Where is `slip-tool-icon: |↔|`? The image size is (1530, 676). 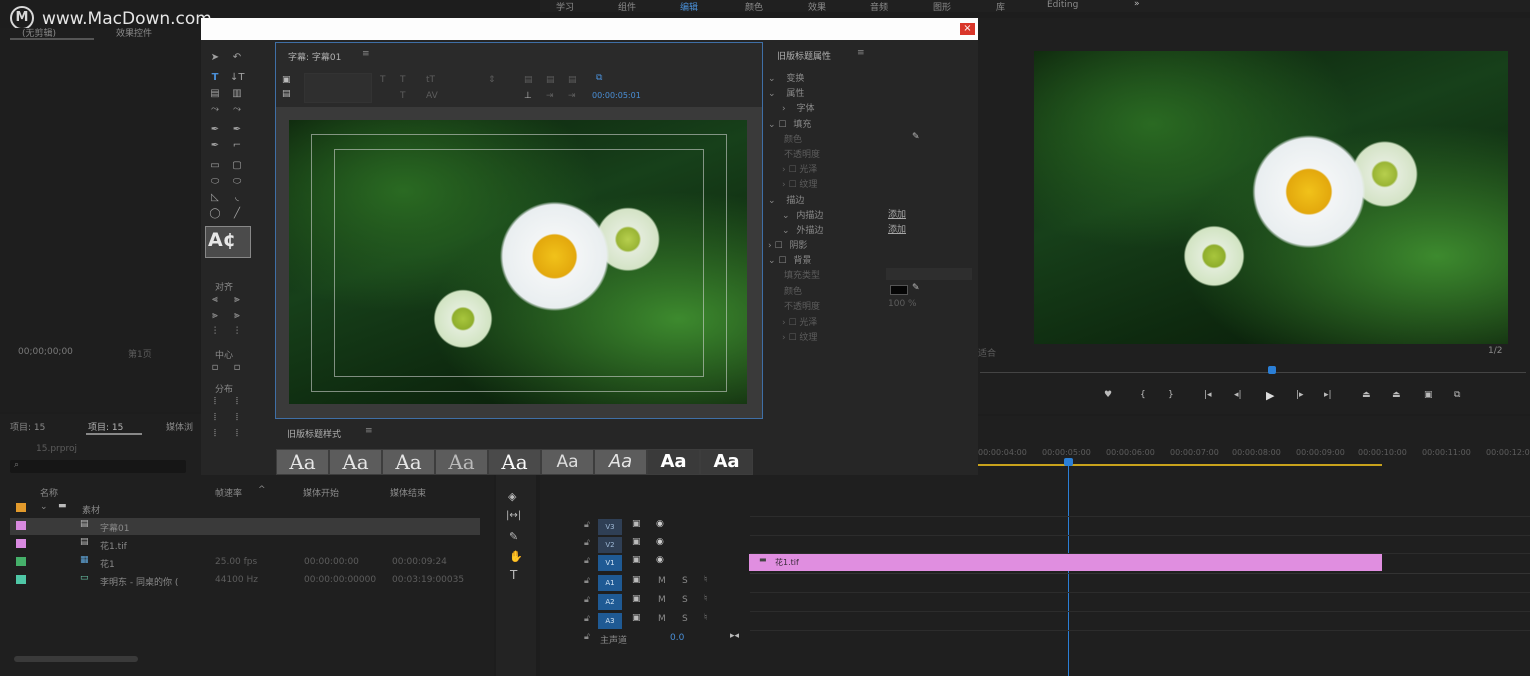 slip-tool-icon: |↔| is located at coordinates (513, 515).